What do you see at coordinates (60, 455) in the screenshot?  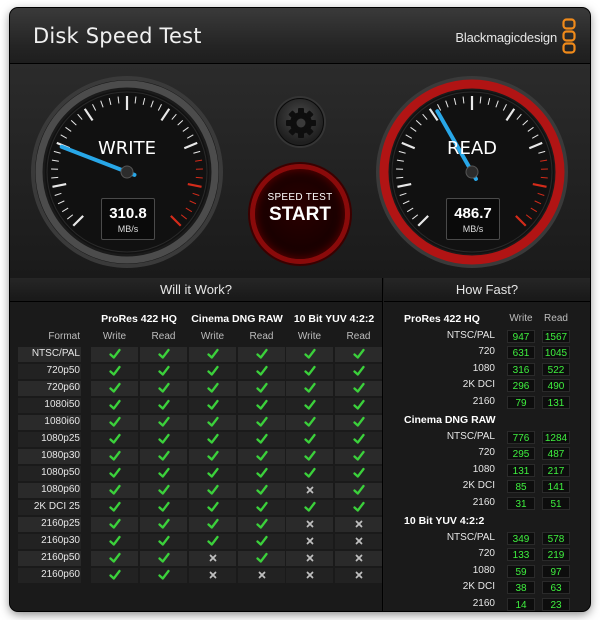 I see `format-row-label: 1080p30` at bounding box center [60, 455].